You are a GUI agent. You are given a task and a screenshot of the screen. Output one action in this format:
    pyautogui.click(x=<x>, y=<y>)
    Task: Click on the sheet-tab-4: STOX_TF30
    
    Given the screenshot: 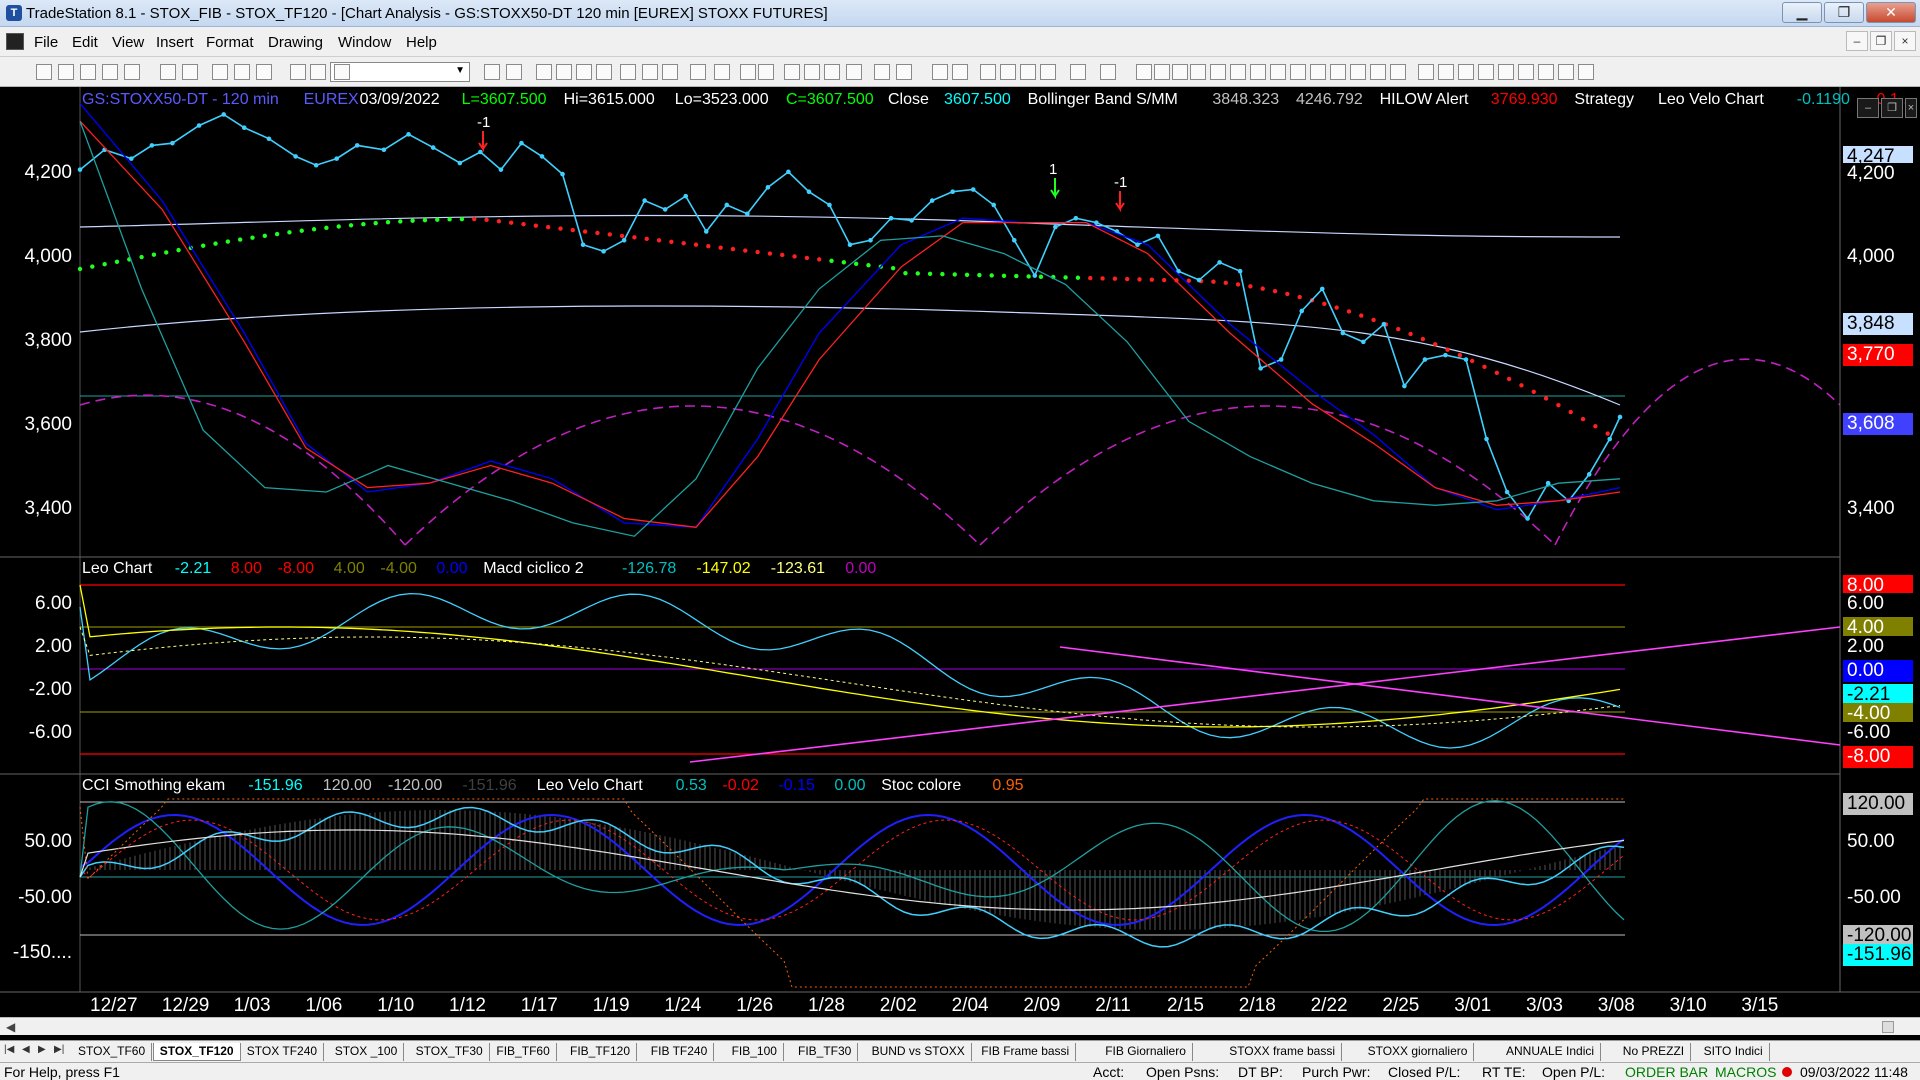 What is the action you would take?
    pyautogui.click(x=450, y=1052)
    